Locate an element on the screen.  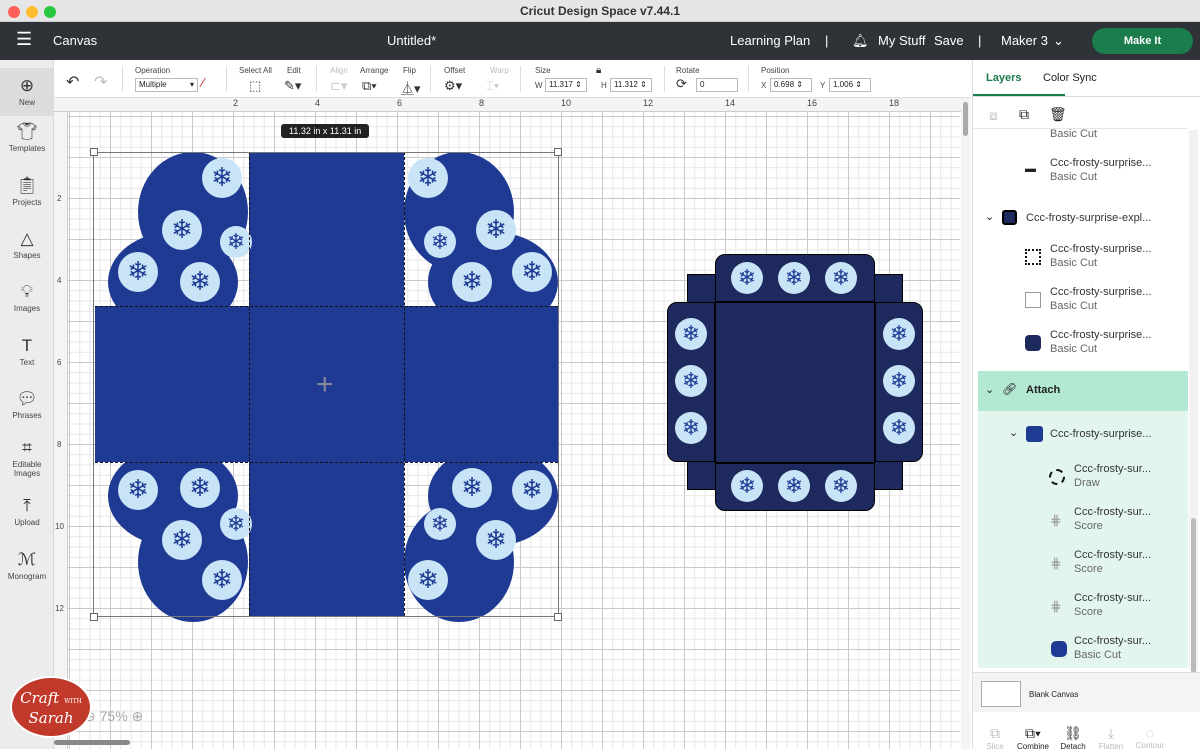
detach-button: ⛓︎ Detach is located at coordinates (1073, 738).